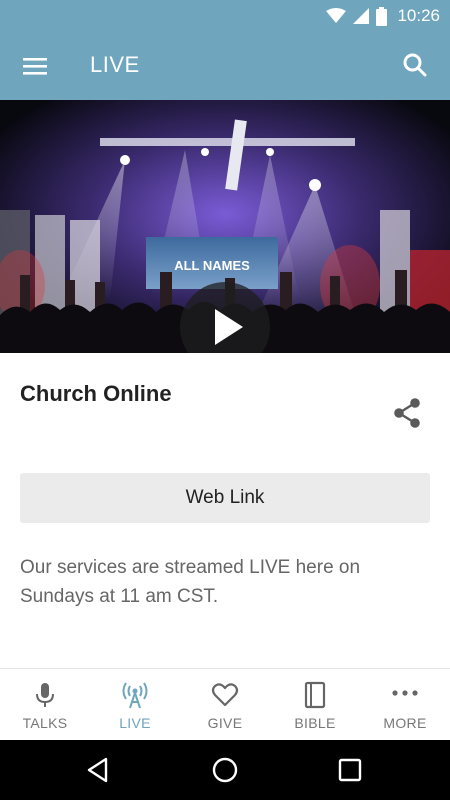  Describe the element at coordinates (45, 723) in the screenshot. I see `nav-label-talks: TALKS` at that location.